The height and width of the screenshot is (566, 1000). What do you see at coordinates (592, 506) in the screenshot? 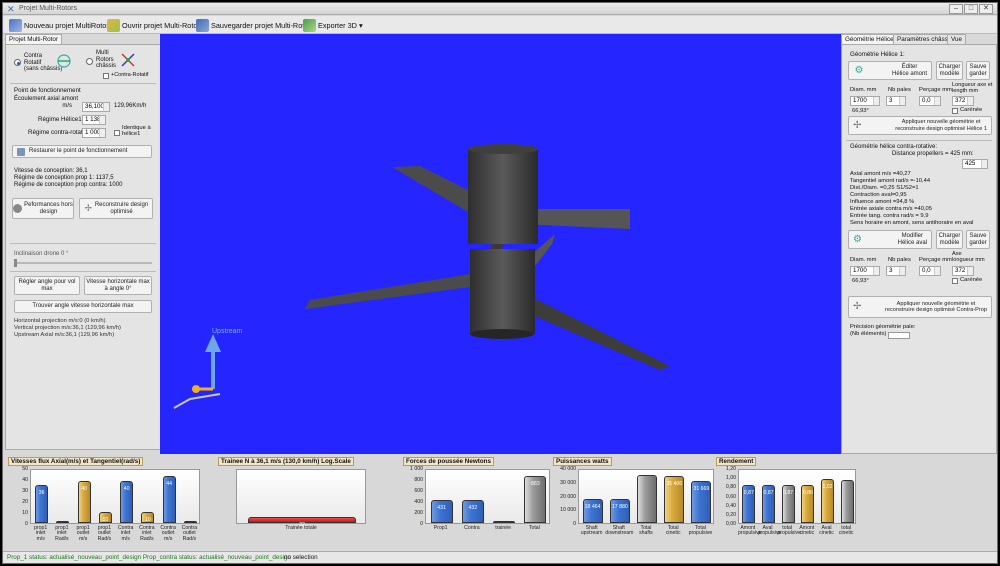
I see `bar-value-label: 18 464` at bounding box center [592, 506].